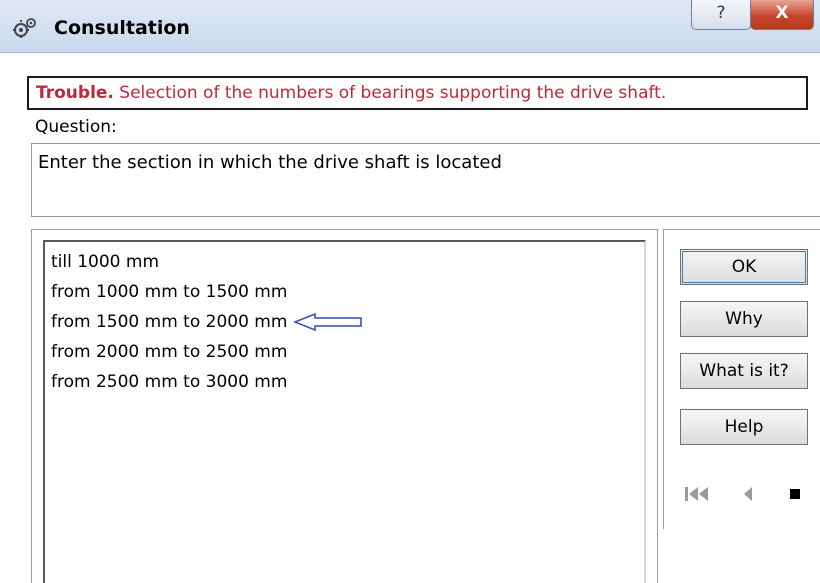  Describe the element at coordinates (75, 93) in the screenshot. I see `trouble-label: Trouble.` at that location.